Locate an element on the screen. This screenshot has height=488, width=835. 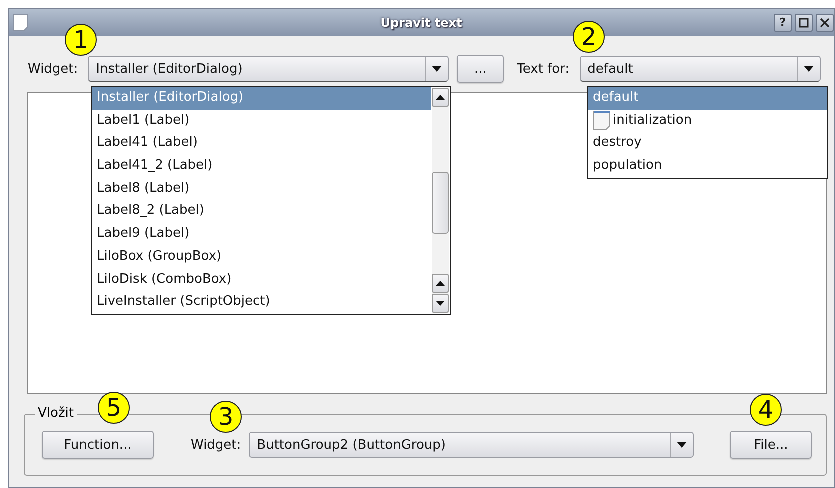
list-item: LiveInstaller (ScriptObject) is located at coordinates (261, 302).